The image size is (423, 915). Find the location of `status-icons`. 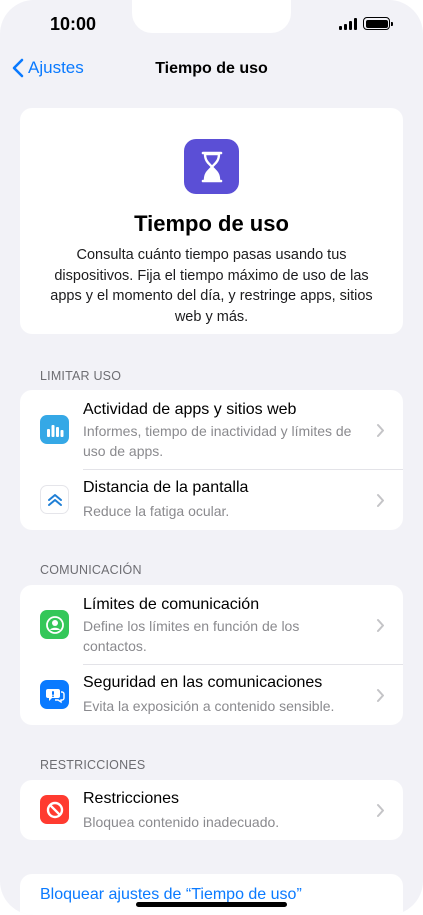

status-icons is located at coordinates (366, 23).